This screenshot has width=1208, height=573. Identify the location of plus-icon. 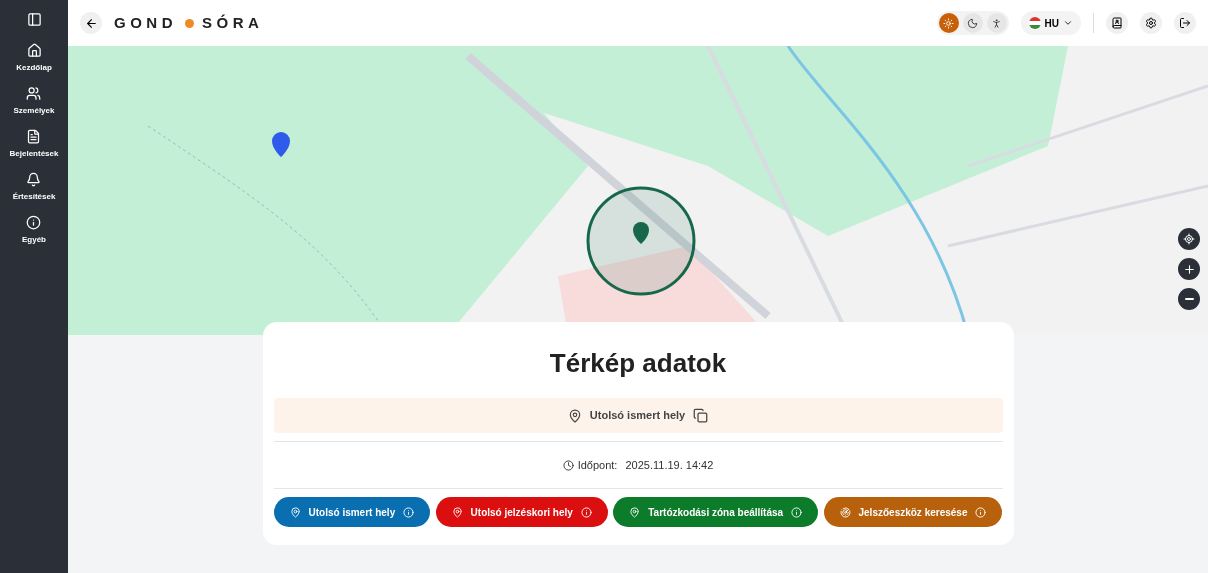
(1189, 269).